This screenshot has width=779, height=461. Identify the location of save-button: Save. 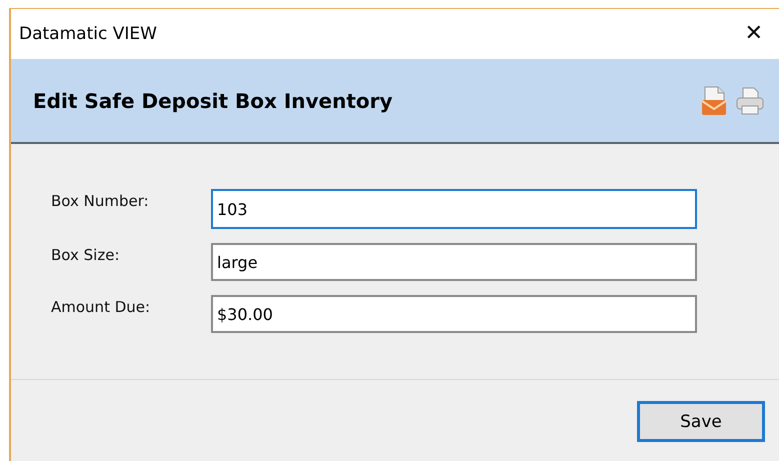
(701, 421).